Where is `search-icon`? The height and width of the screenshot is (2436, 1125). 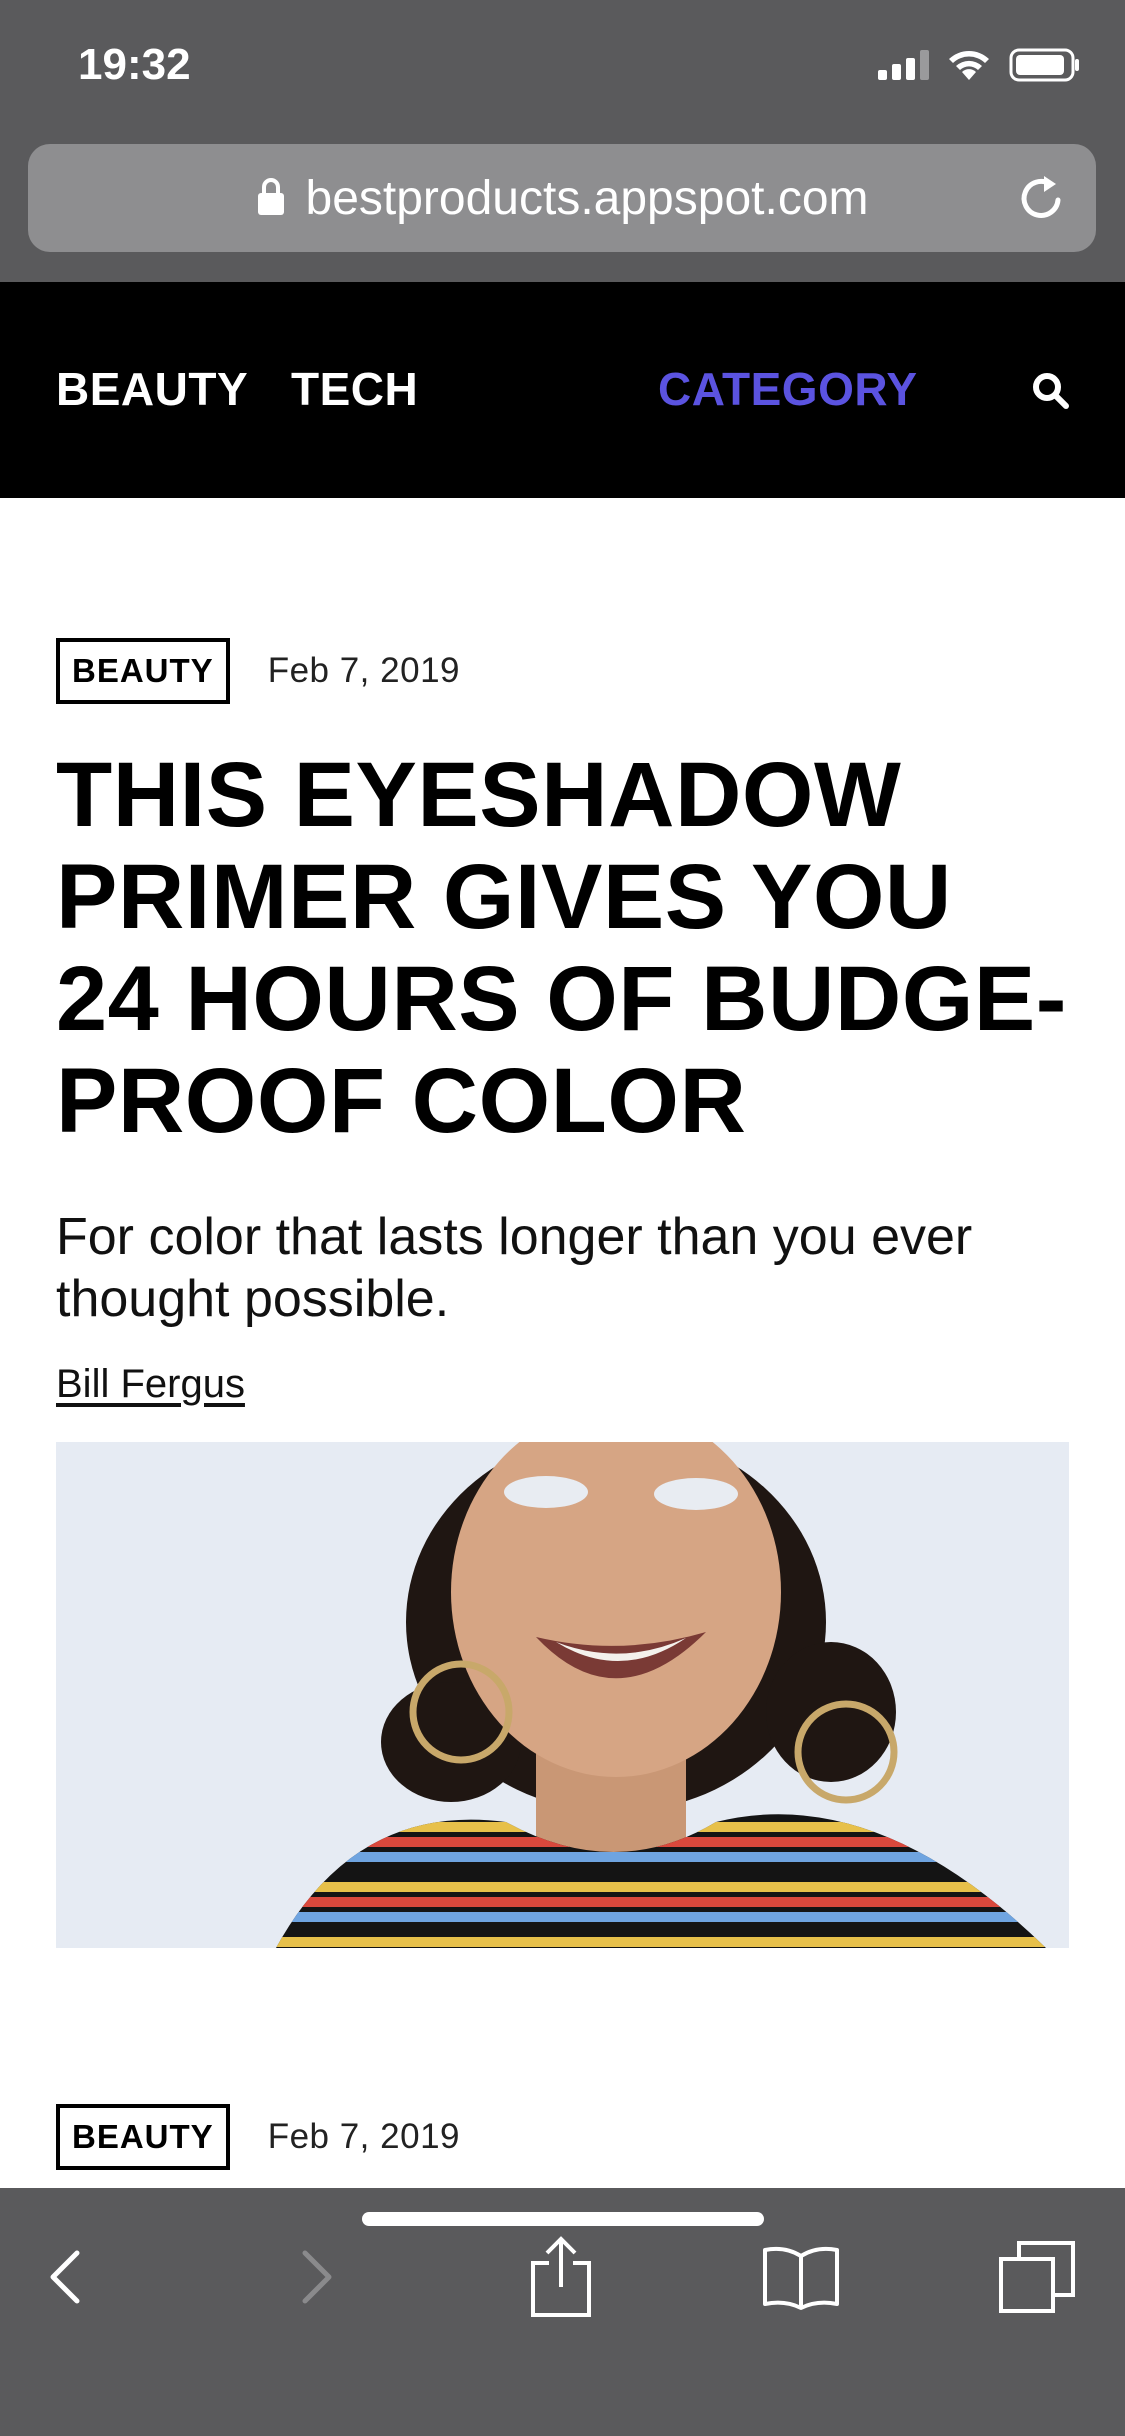 search-icon is located at coordinates (1051, 391).